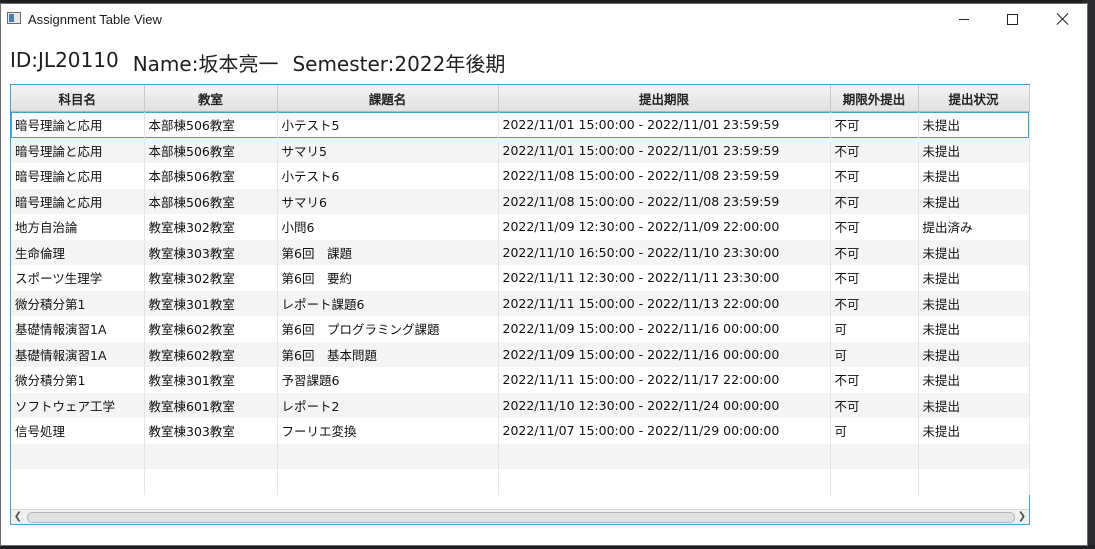 The image size is (1095, 549). Describe the element at coordinates (974, 227) in the screenshot. I see `cell-status: 提出済み` at that location.